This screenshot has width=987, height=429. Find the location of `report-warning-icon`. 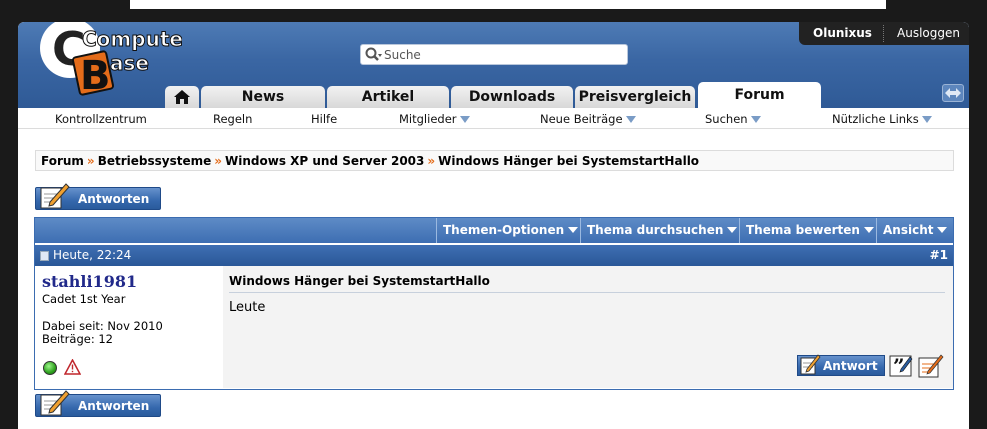

report-warning-icon is located at coordinates (72, 367).